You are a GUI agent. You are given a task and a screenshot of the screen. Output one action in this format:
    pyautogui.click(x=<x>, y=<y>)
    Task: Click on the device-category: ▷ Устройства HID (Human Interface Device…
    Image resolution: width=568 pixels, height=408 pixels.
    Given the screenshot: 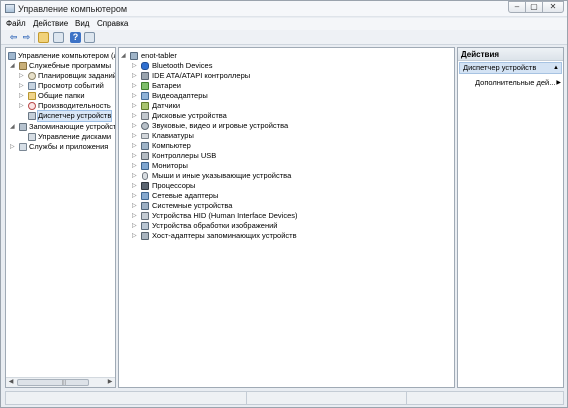 What is the action you would take?
    pyautogui.click(x=286, y=216)
    